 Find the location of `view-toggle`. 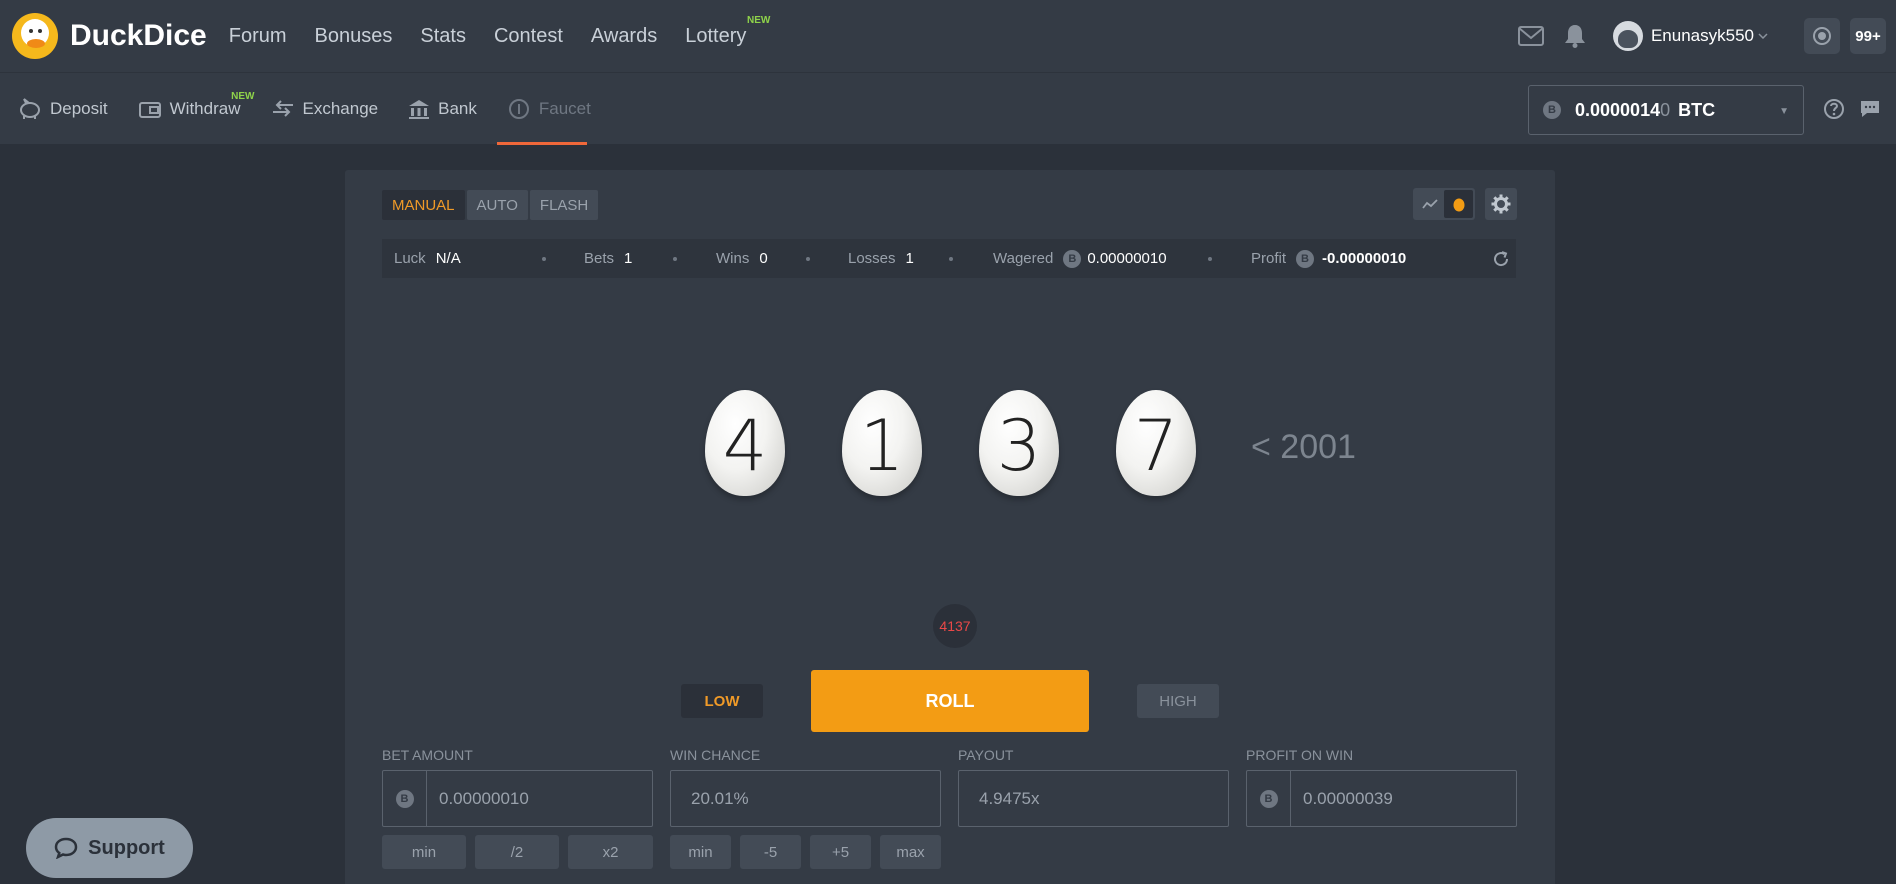

view-toggle is located at coordinates (1444, 204).